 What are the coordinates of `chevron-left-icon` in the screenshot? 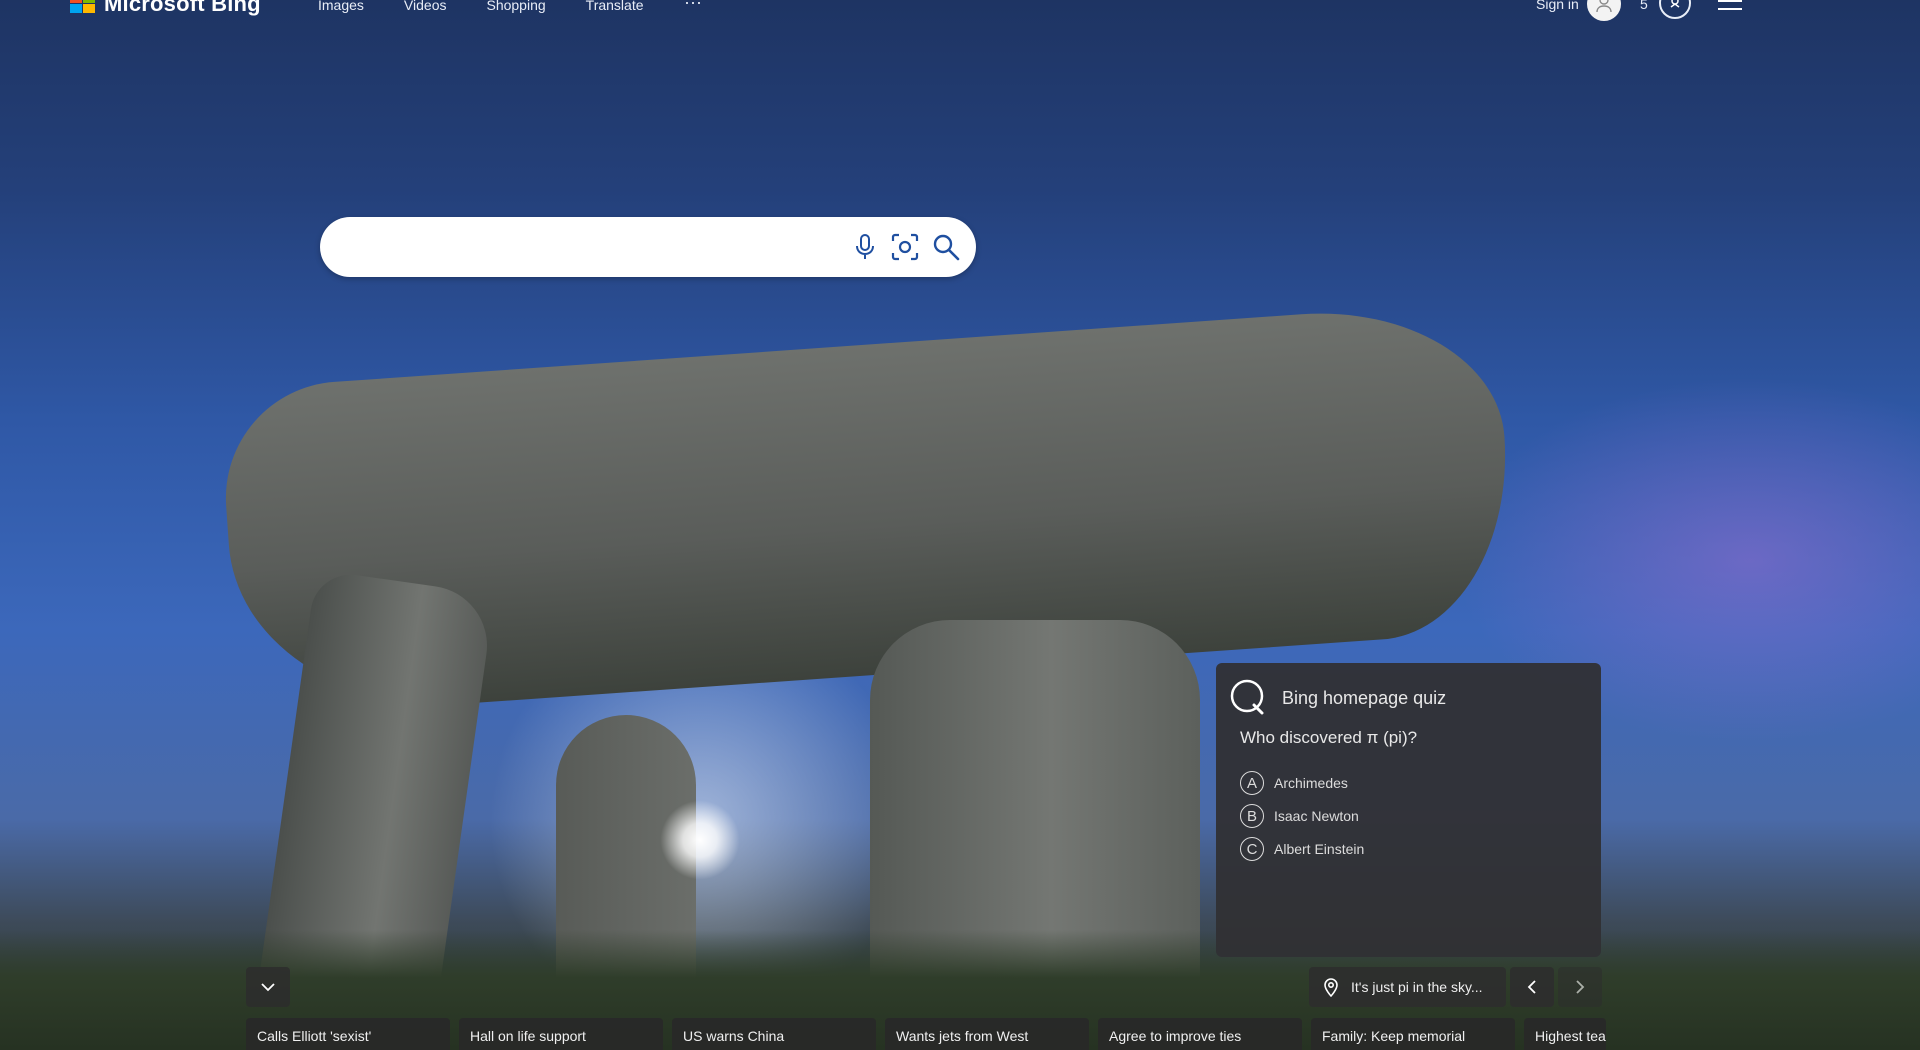 It's located at (1531, 987).